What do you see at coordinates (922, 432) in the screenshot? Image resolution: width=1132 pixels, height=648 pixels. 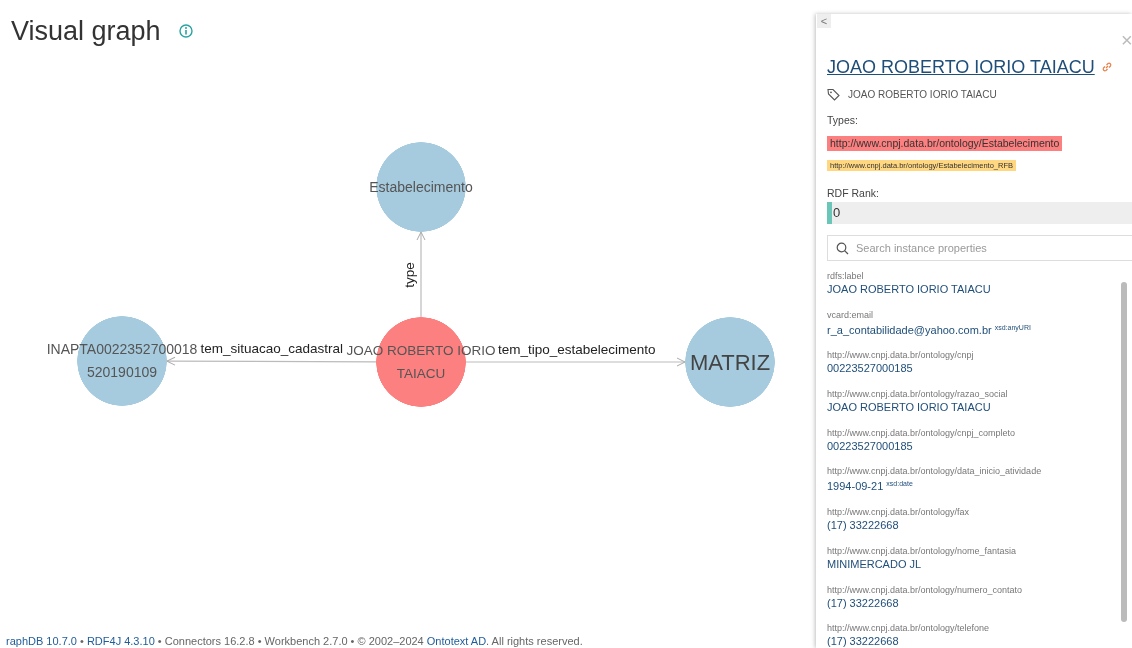 I see `property-name: http://www.cnpj.data.br/ontology/cnpj_completo` at bounding box center [922, 432].